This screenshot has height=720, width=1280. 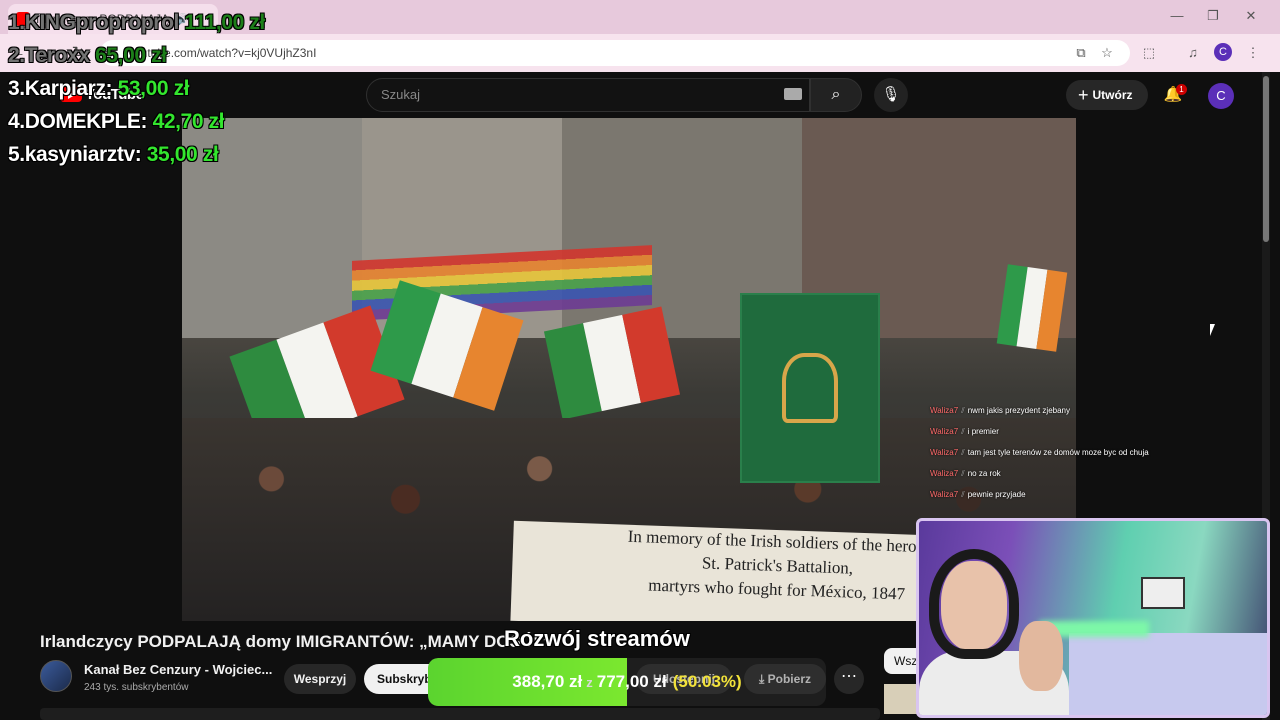 I want to click on search-icon: ⌕, so click(x=836, y=94).